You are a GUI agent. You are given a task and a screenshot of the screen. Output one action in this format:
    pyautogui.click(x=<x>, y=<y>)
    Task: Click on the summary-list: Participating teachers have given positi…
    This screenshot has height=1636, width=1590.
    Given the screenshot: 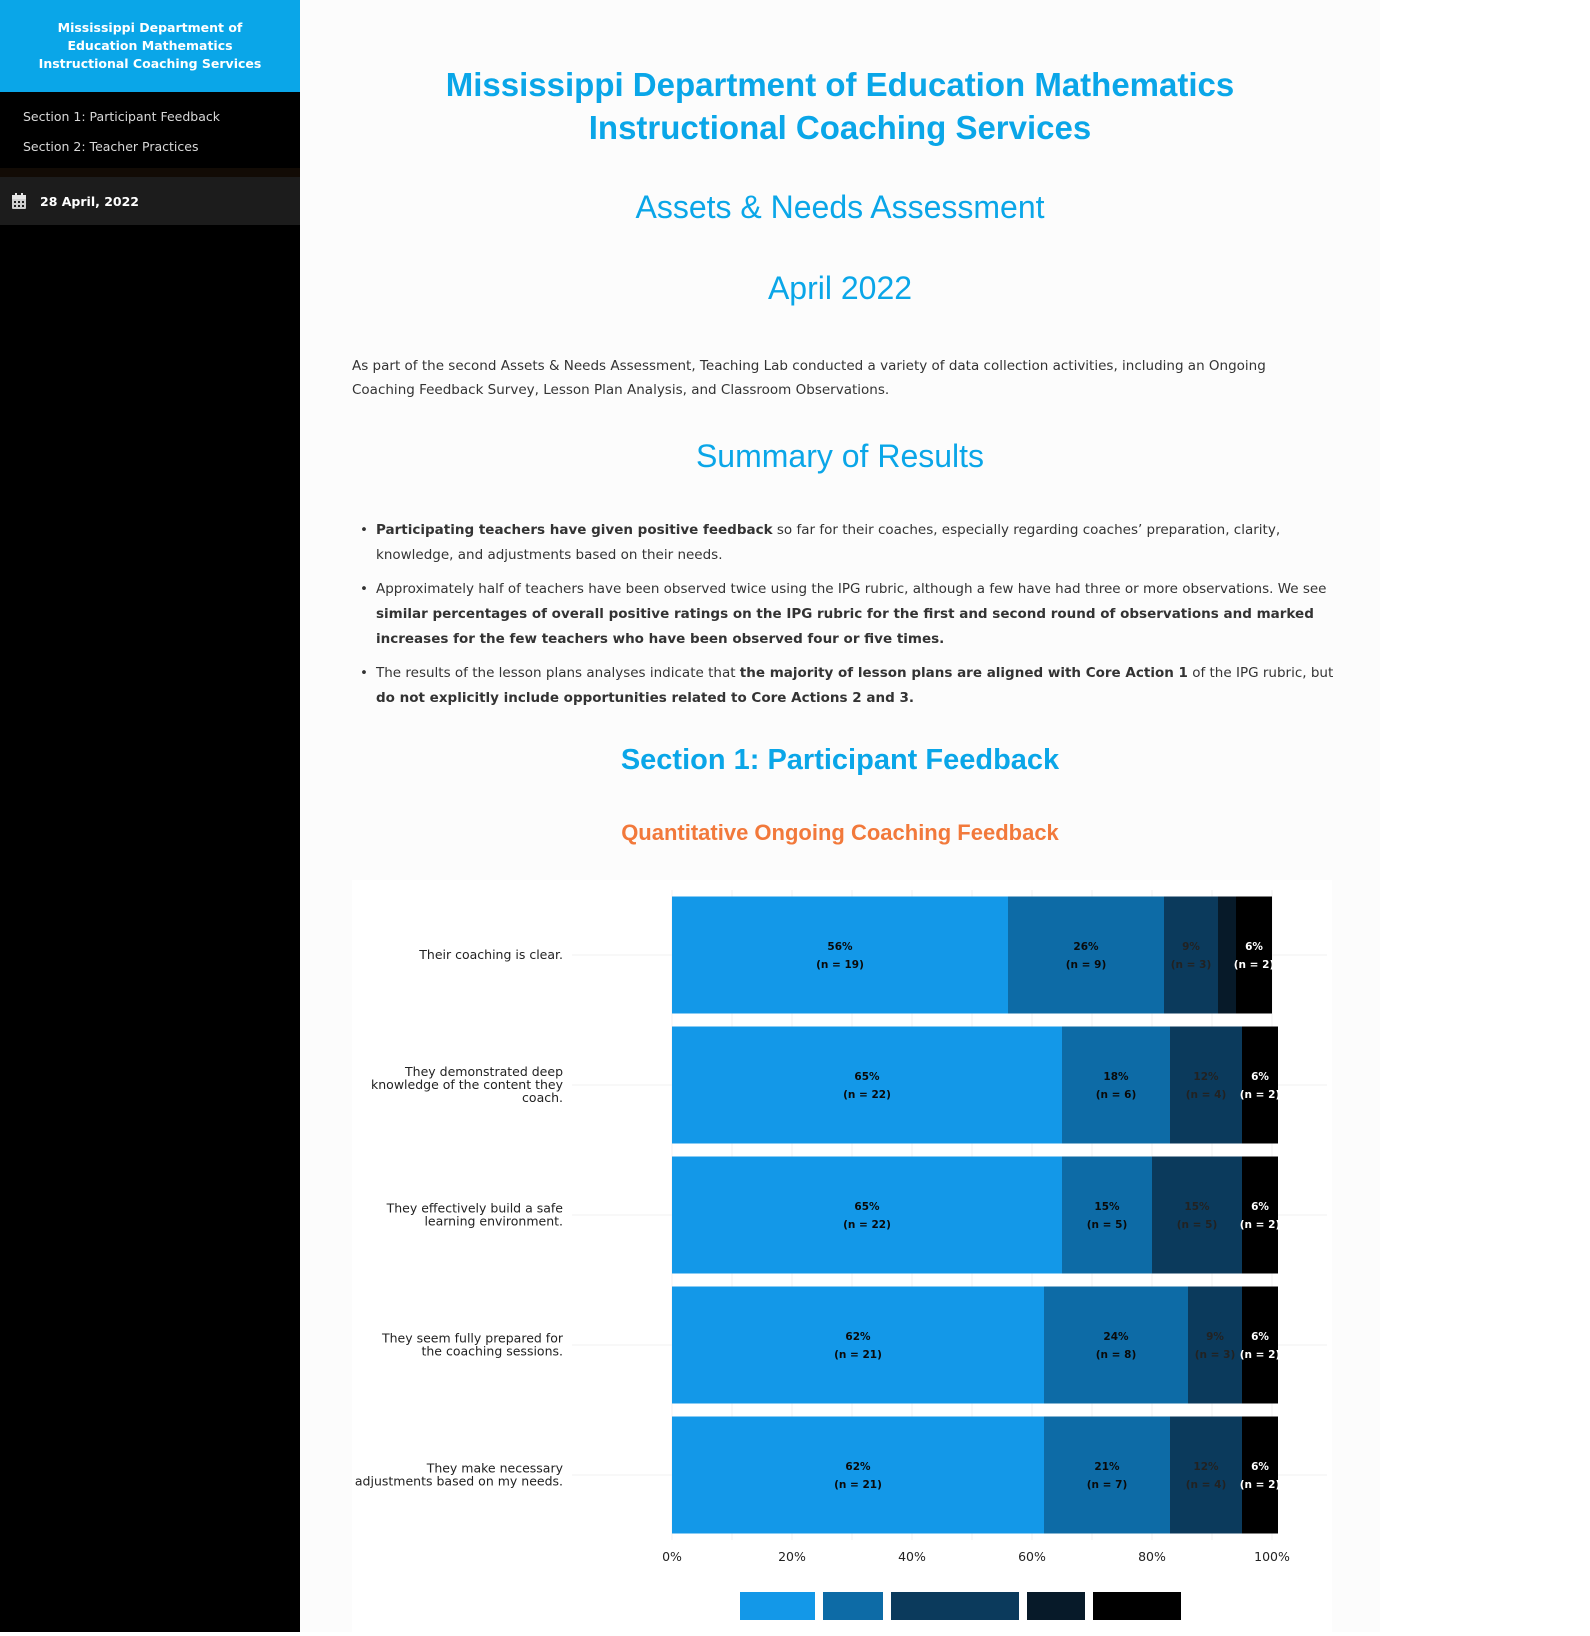 What is the action you would take?
    pyautogui.click(x=852, y=619)
    